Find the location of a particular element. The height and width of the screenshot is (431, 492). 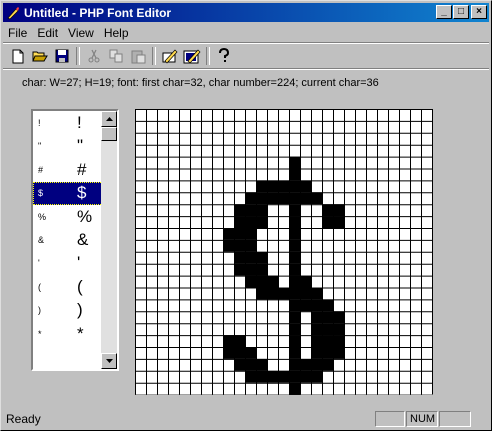

menu-edit: Edit is located at coordinates (47, 33).